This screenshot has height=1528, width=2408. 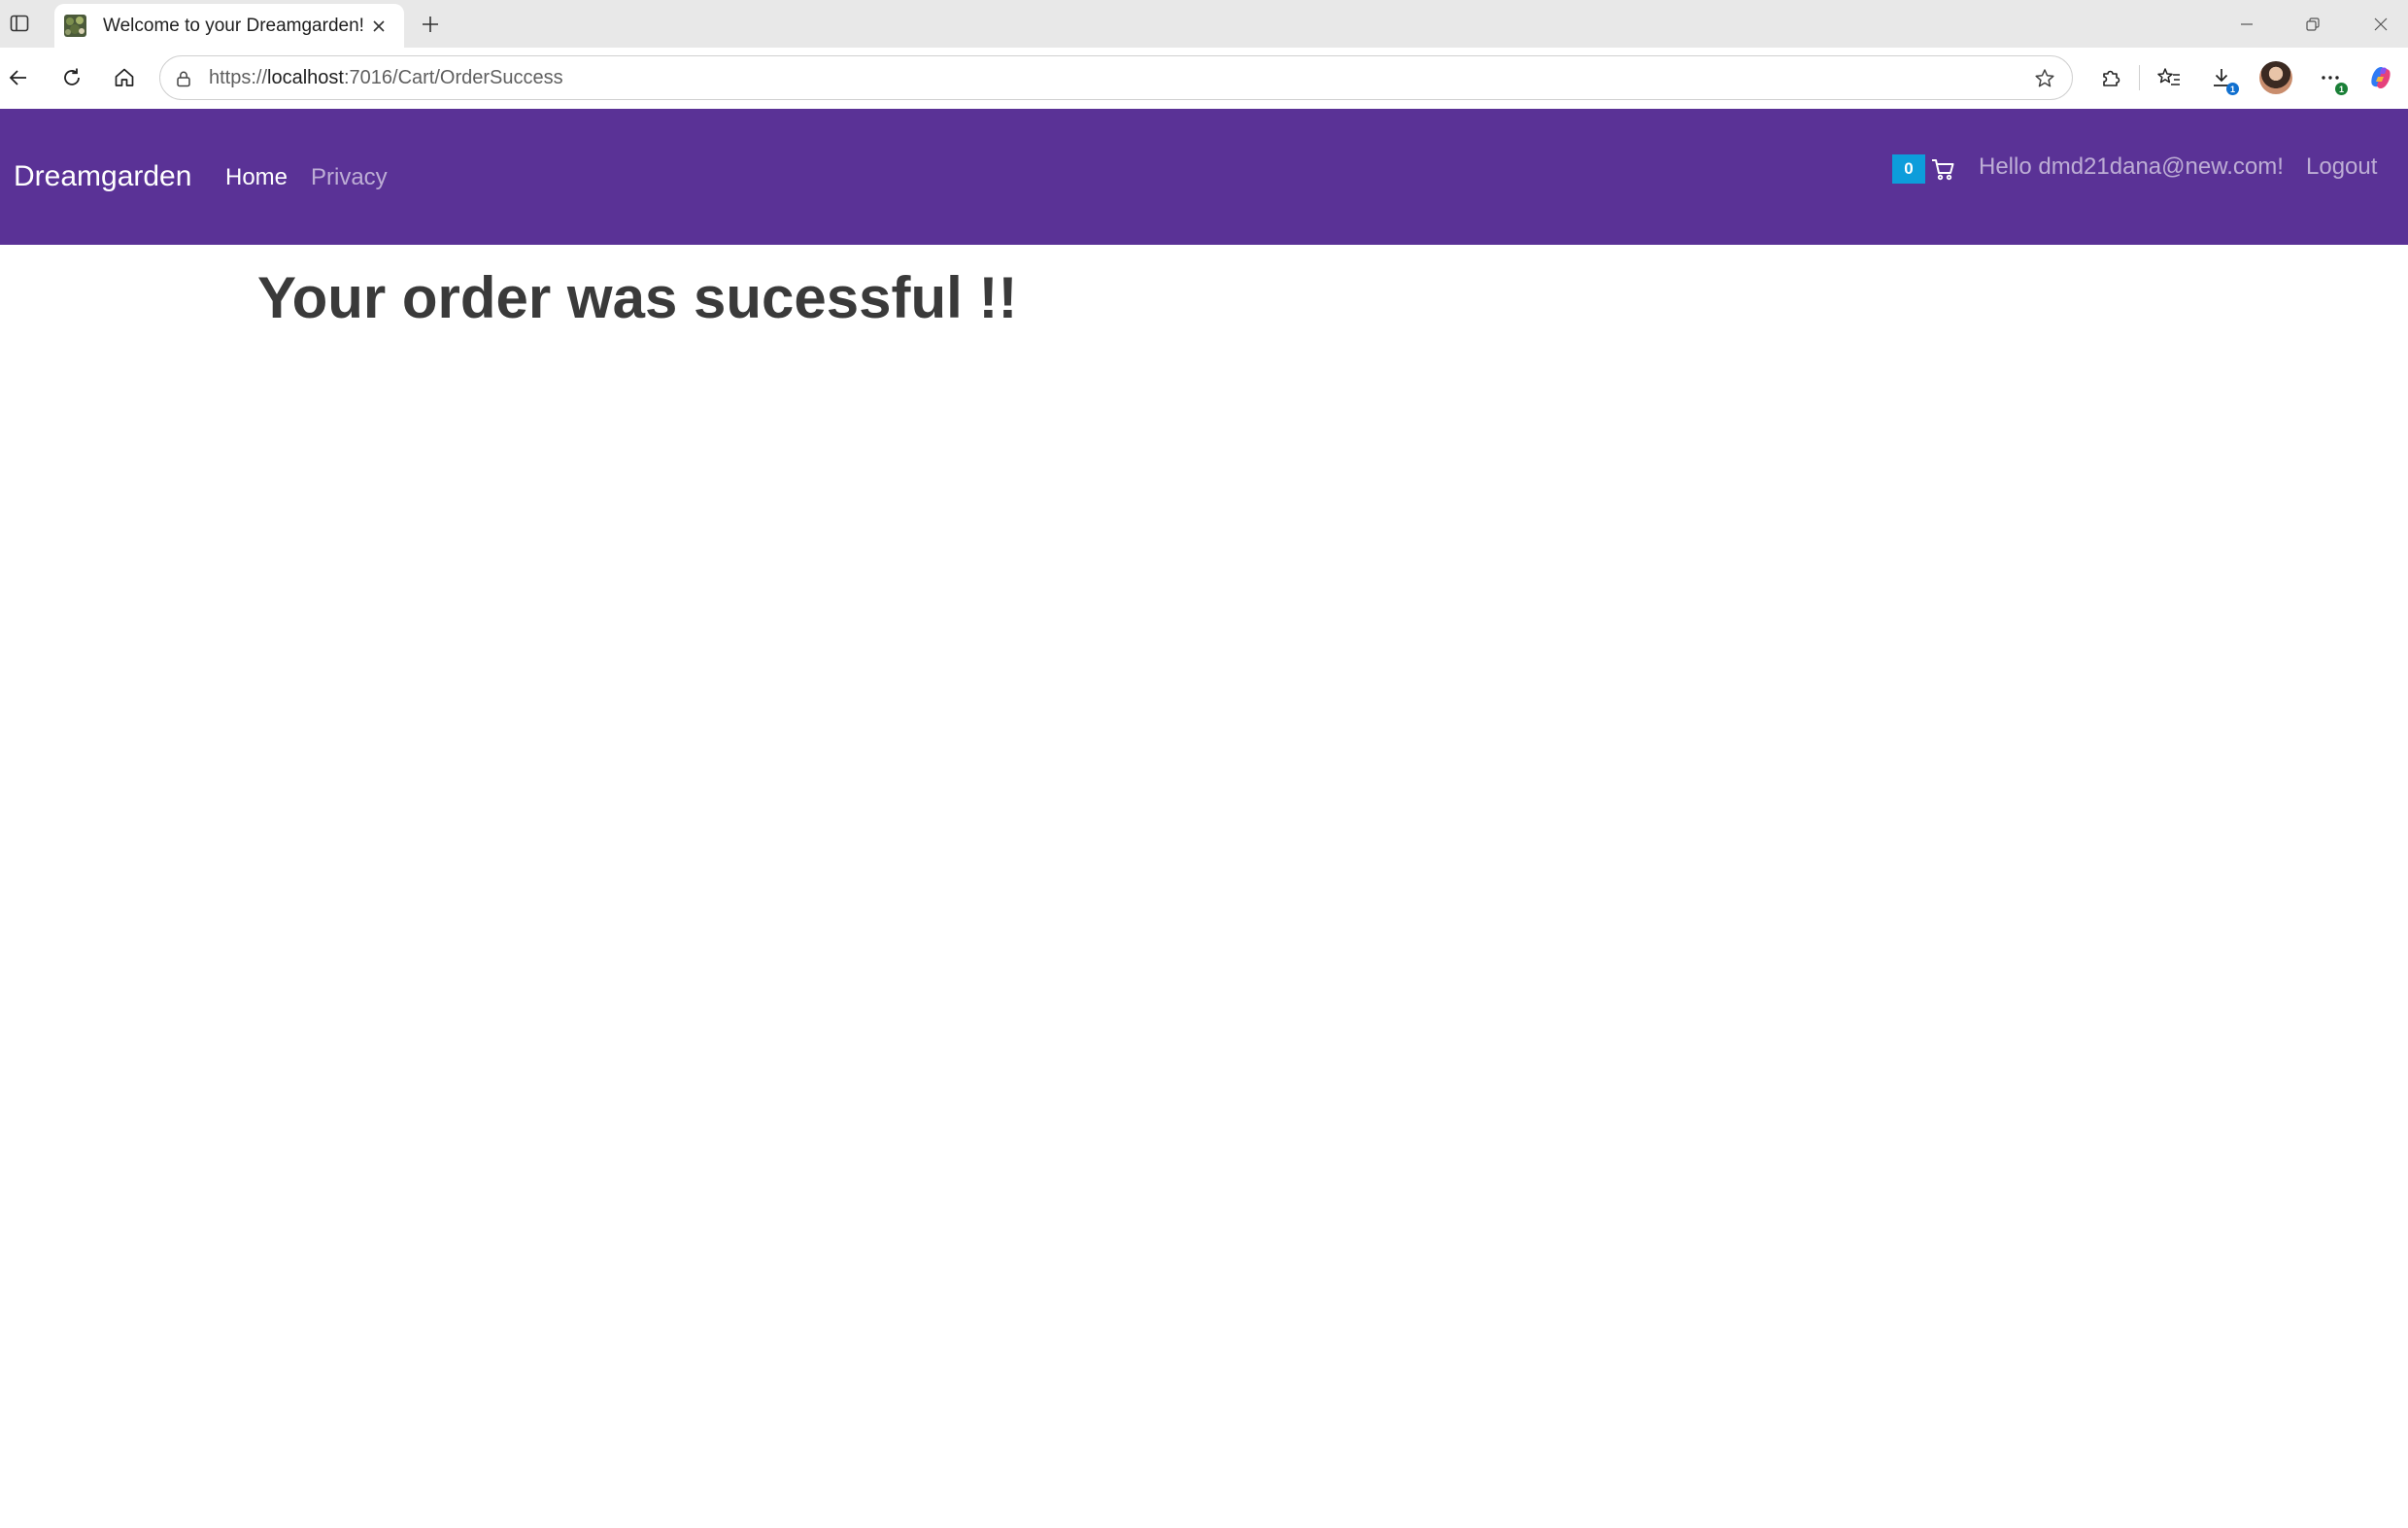 What do you see at coordinates (2139, 77) in the screenshot?
I see `toolbar-divider` at bounding box center [2139, 77].